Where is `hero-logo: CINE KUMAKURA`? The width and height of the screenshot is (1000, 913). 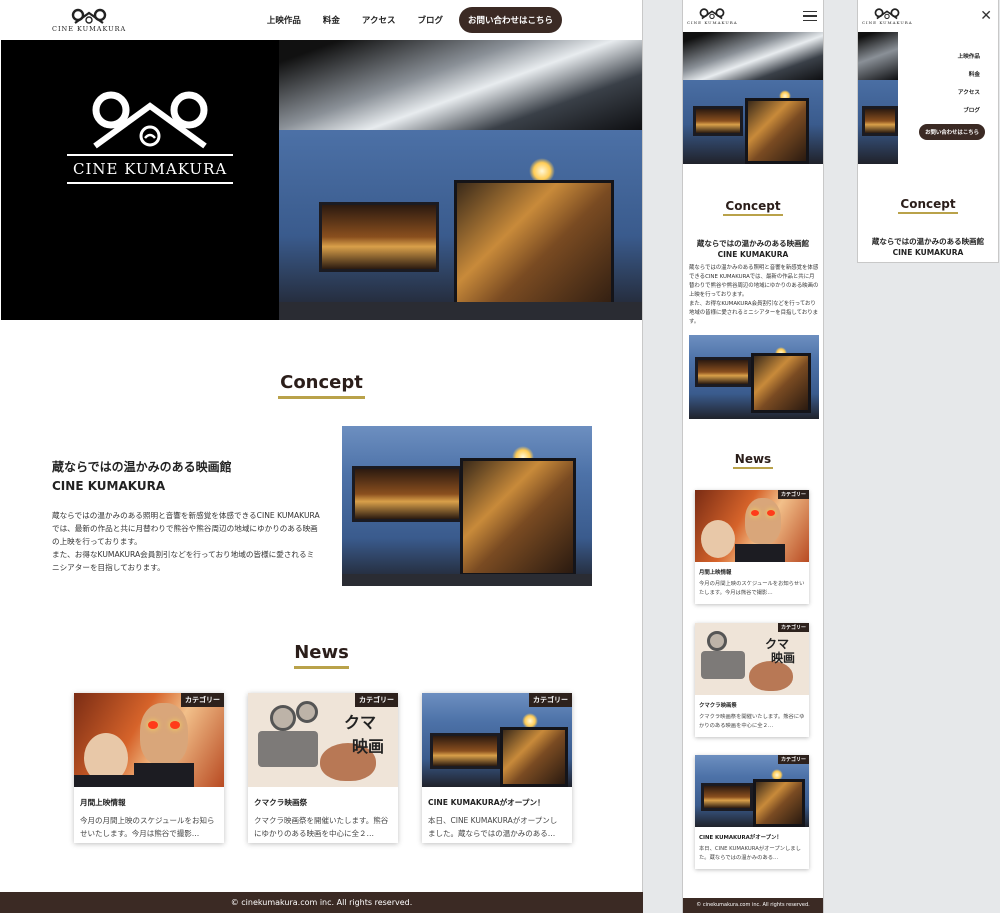 hero-logo: CINE KUMAKURA is located at coordinates (150, 136).